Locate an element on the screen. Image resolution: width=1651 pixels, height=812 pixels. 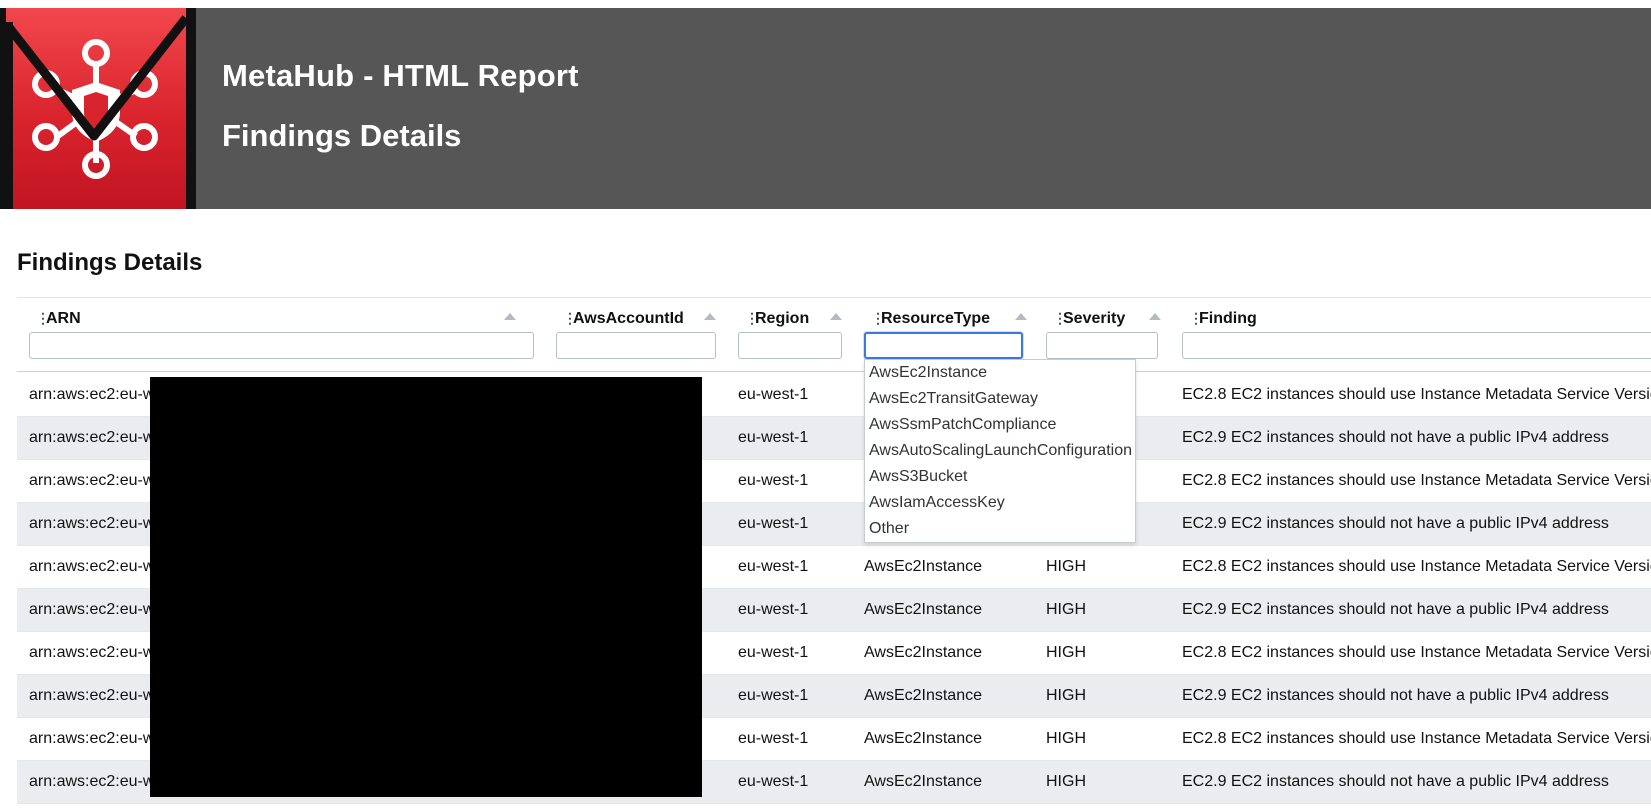
report-title: MetaHub - HTML Report is located at coordinates (400, 75).